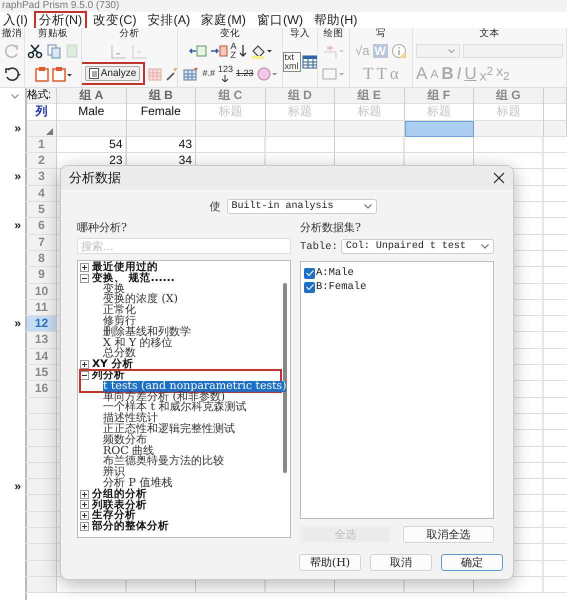  I want to click on menu-item: 改变(C), so click(115, 20).